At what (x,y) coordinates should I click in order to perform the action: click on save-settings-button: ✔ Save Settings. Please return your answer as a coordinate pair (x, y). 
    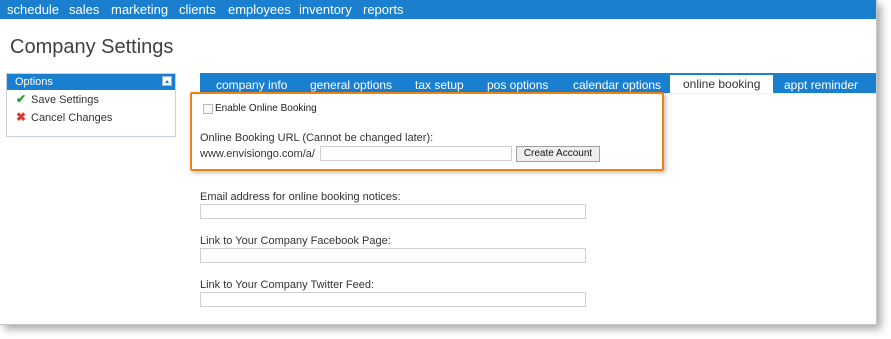
    Looking at the image, I should click on (91, 101).